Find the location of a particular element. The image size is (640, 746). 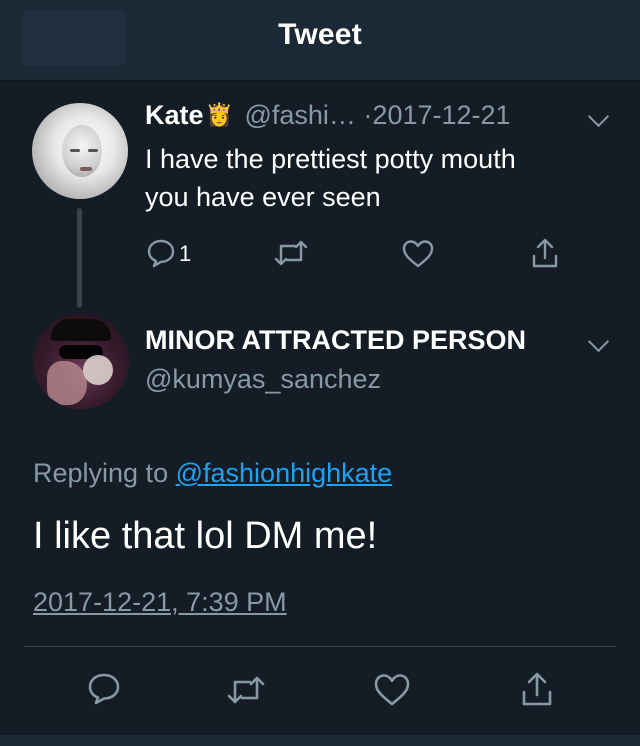

replying-handle-link: @fashionhighkate is located at coordinates (284, 473).